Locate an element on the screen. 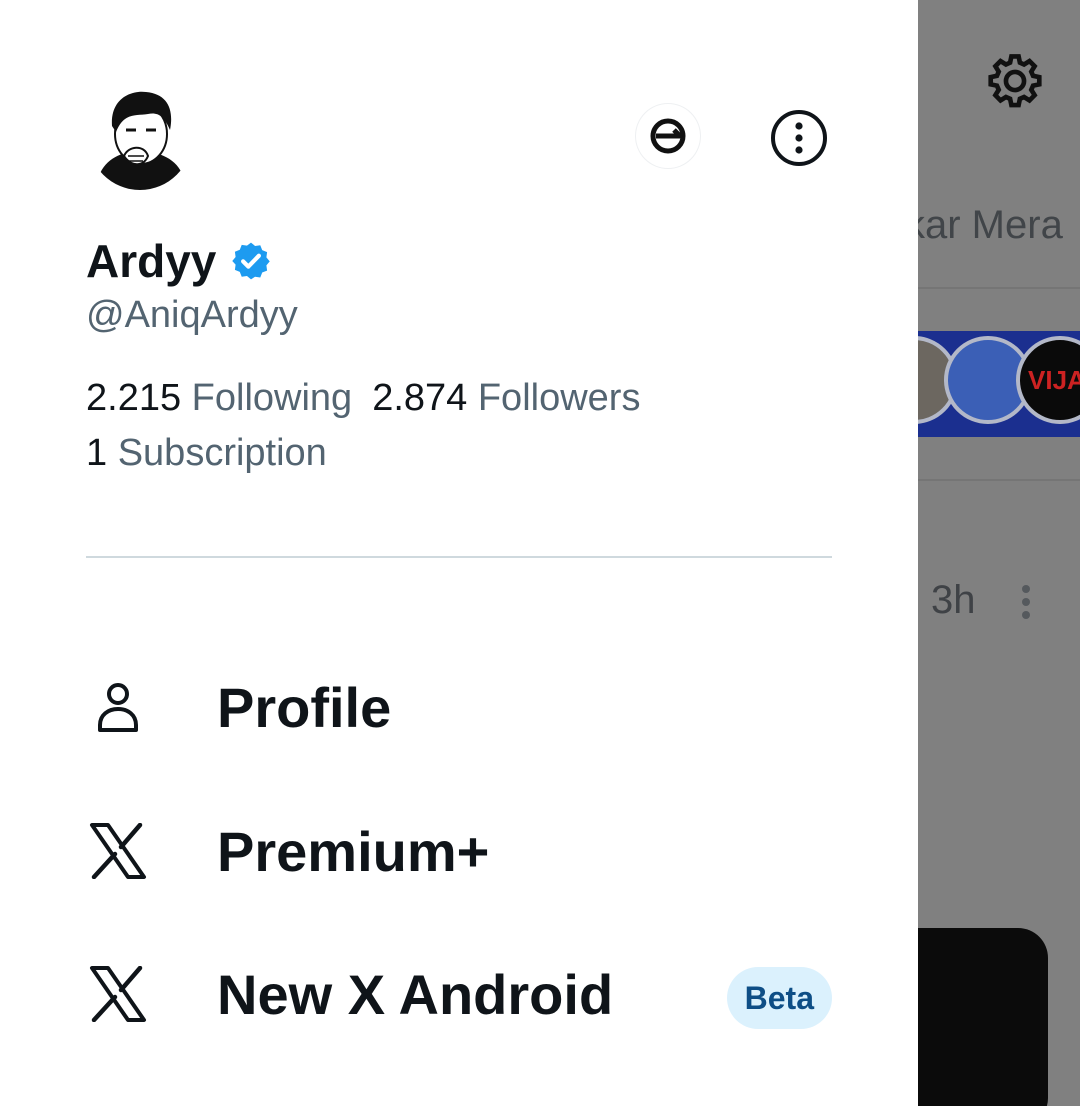  subscription-link: 1 Subscription is located at coordinates (206, 453).